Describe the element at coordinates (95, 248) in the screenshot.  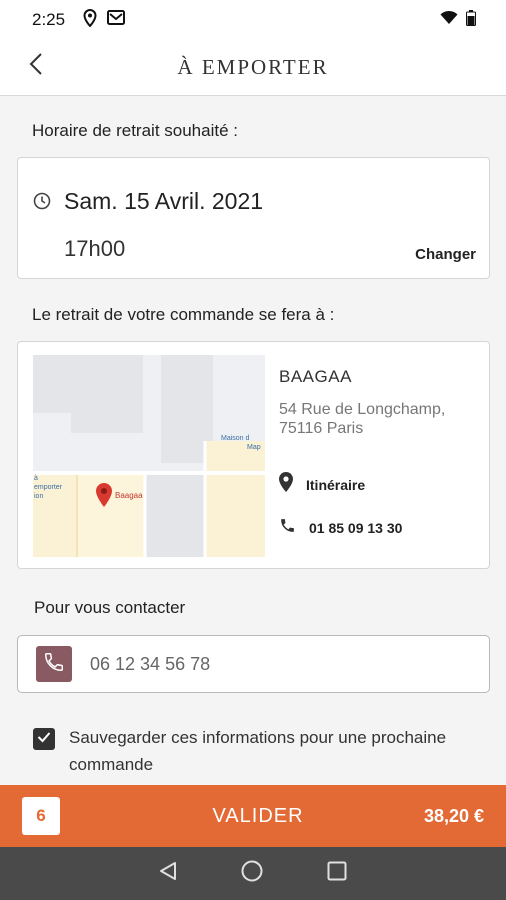
I see `pickup-time: 17h00` at that location.